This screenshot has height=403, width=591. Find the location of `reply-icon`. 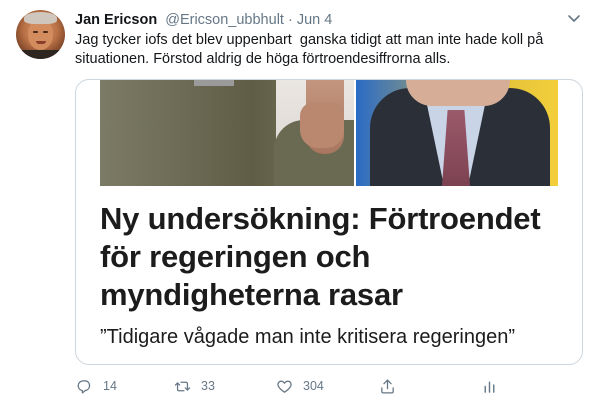

reply-icon is located at coordinates (84, 386).